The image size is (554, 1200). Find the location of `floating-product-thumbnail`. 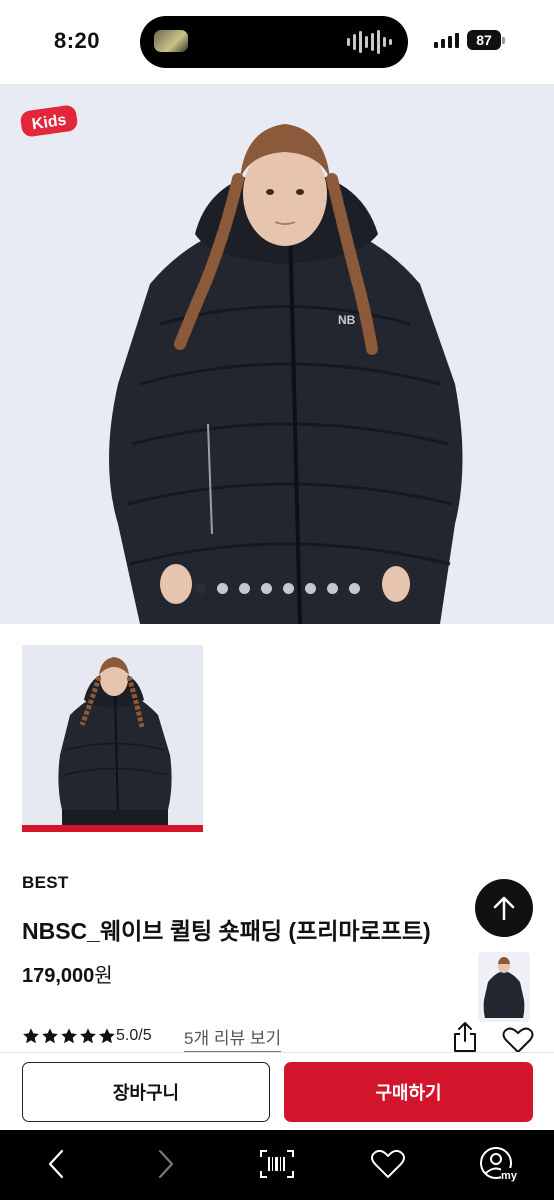

floating-product-thumbnail is located at coordinates (504, 987).